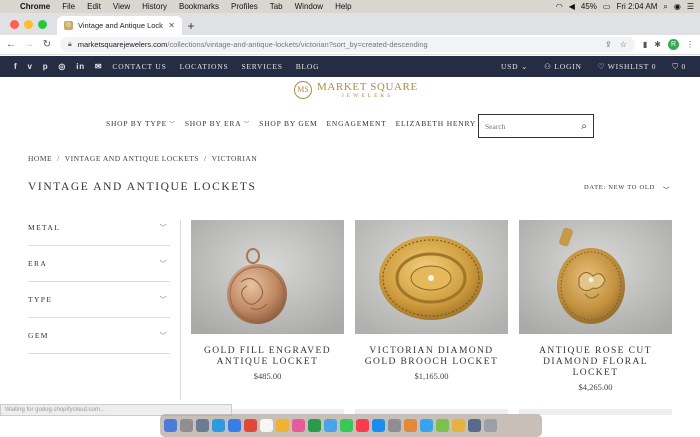  I want to click on shop-by-type-menu: SHOP BY TYPE ﹀, so click(141, 123).